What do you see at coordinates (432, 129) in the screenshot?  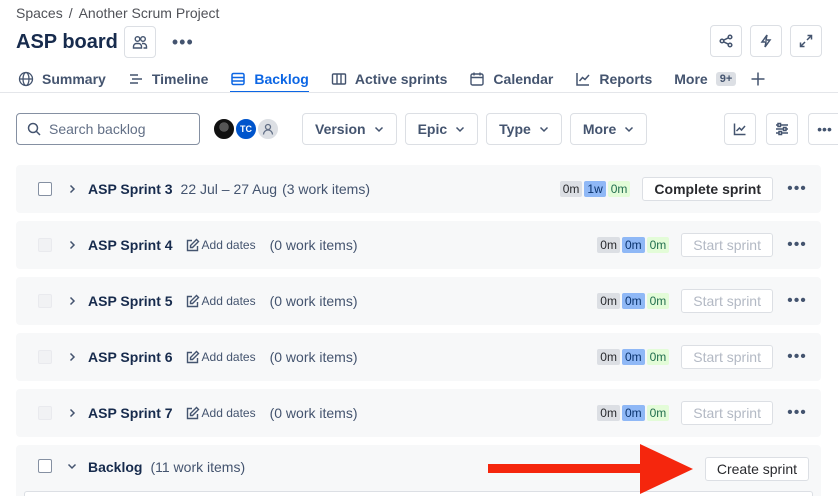 I see `epic-filter-label: Epic` at bounding box center [432, 129].